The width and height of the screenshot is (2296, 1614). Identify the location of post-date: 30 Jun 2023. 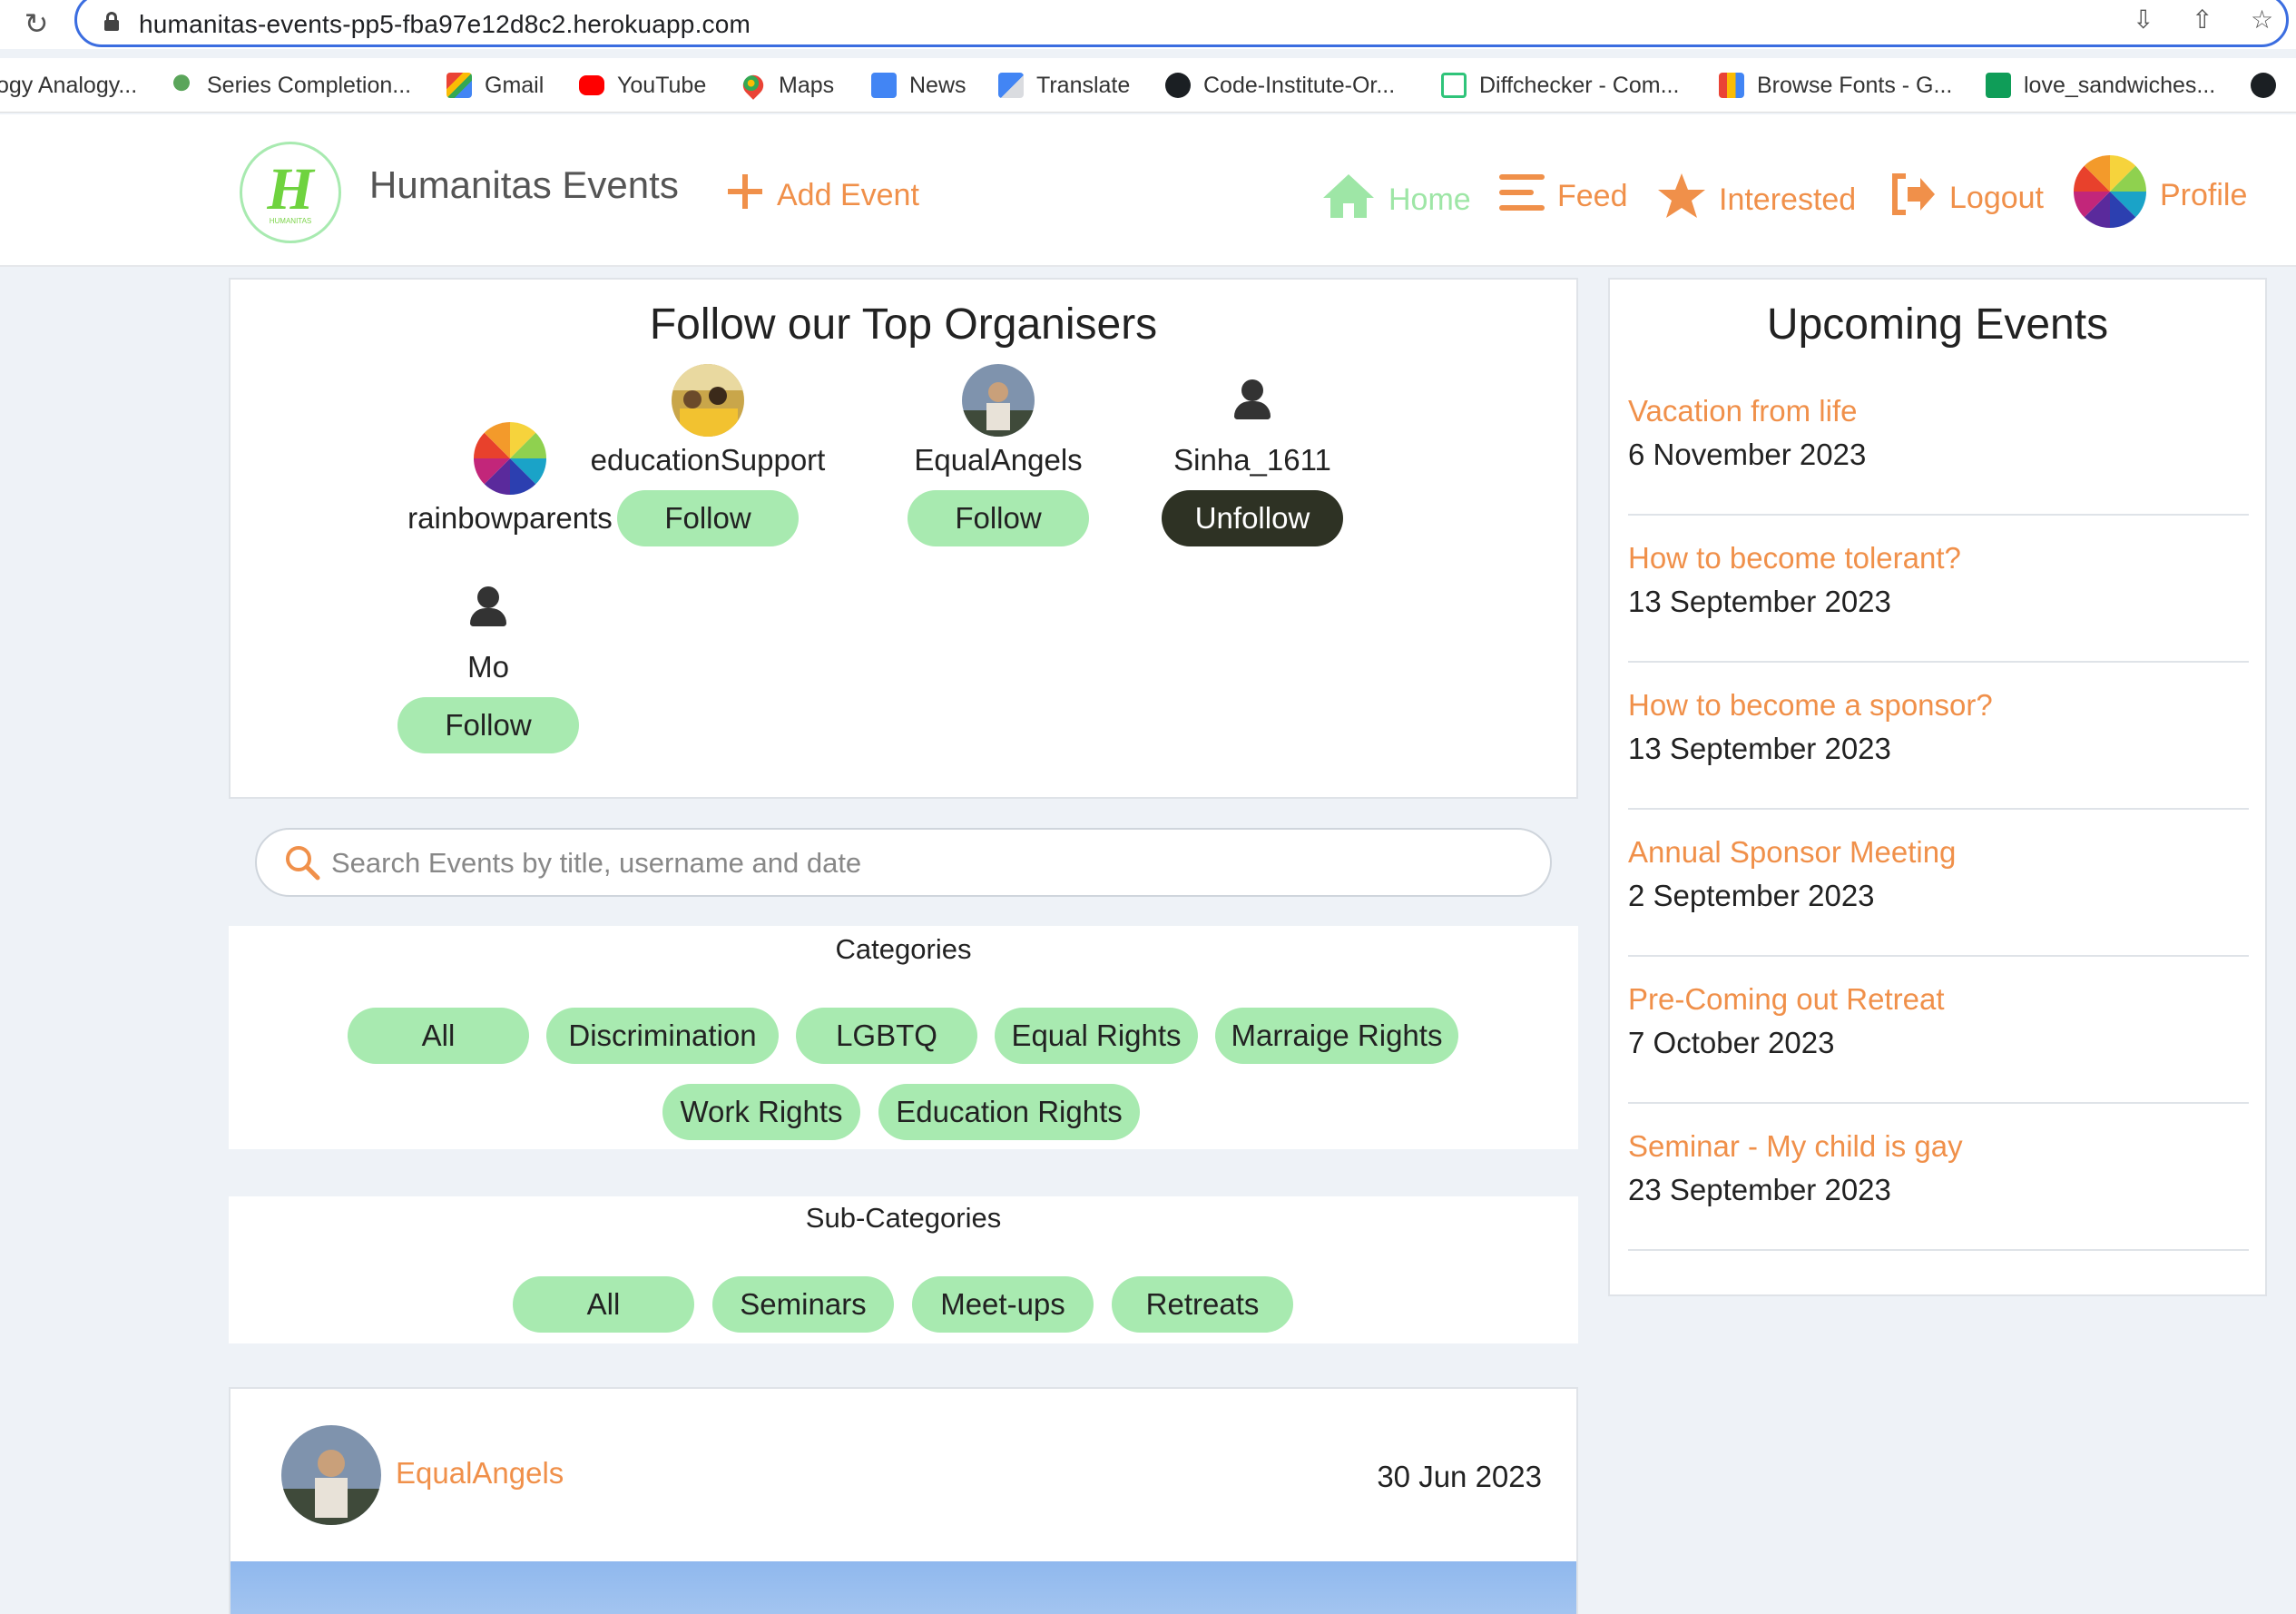
(1459, 1477).